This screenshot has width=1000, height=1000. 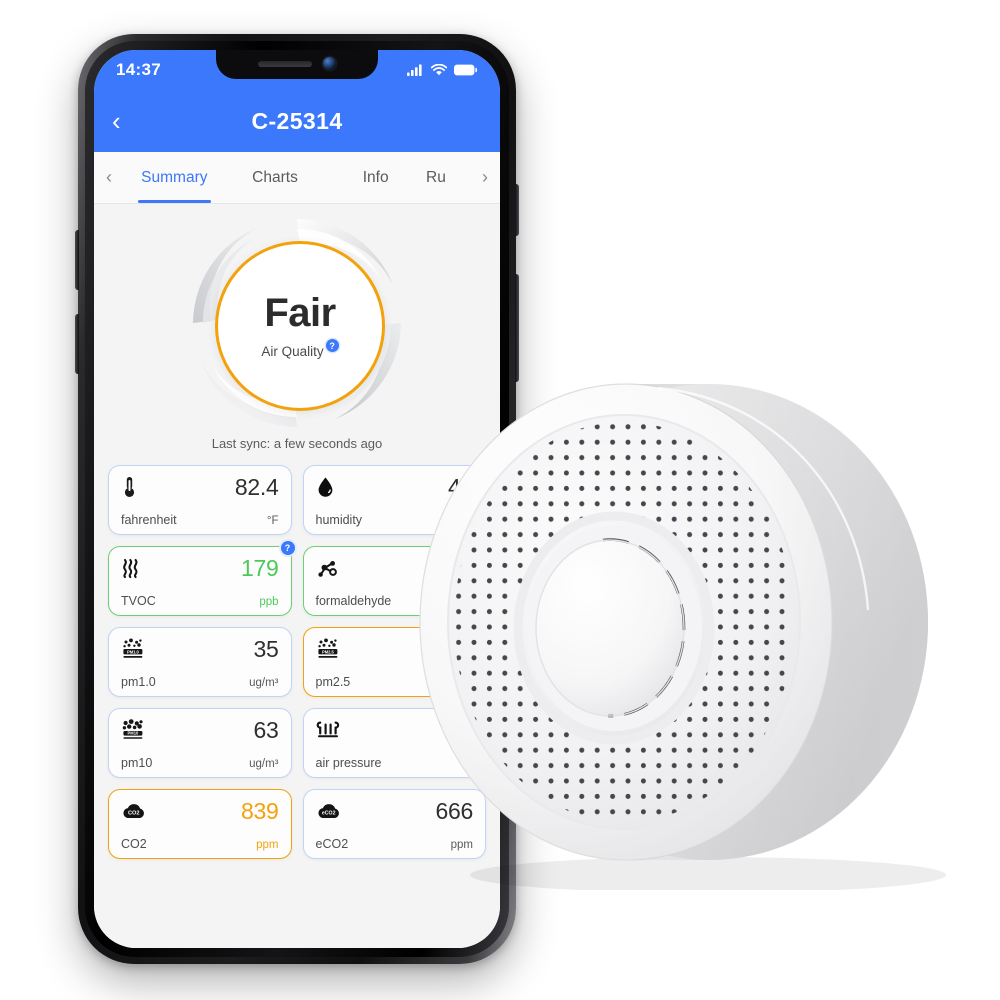 I want to click on sensor-value: 82.4, so click(x=256, y=486).